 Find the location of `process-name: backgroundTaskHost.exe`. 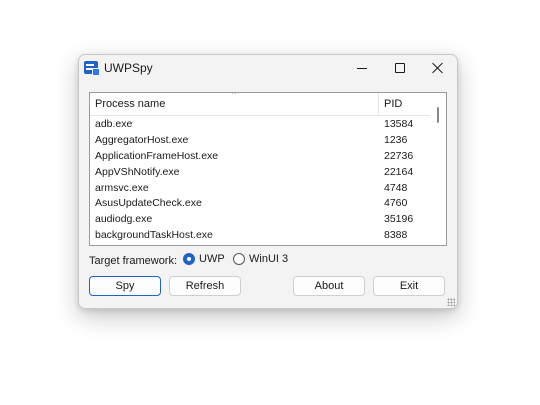

process-name: backgroundTaskHost.exe is located at coordinates (154, 235).